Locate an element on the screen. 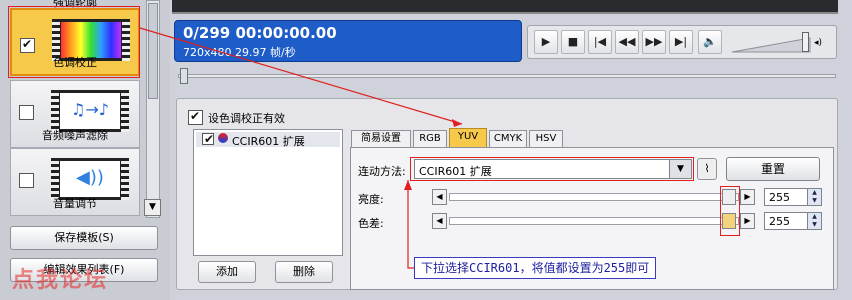  effect-volume-adjust: ◀)) 音量调节 is located at coordinates (75, 182).